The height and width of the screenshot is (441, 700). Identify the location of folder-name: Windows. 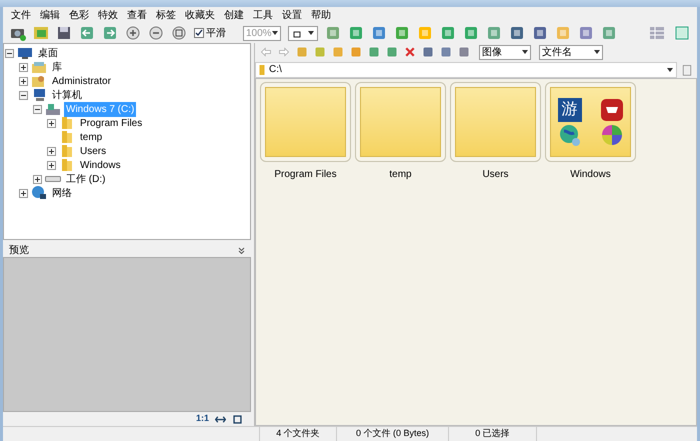
(590, 175).